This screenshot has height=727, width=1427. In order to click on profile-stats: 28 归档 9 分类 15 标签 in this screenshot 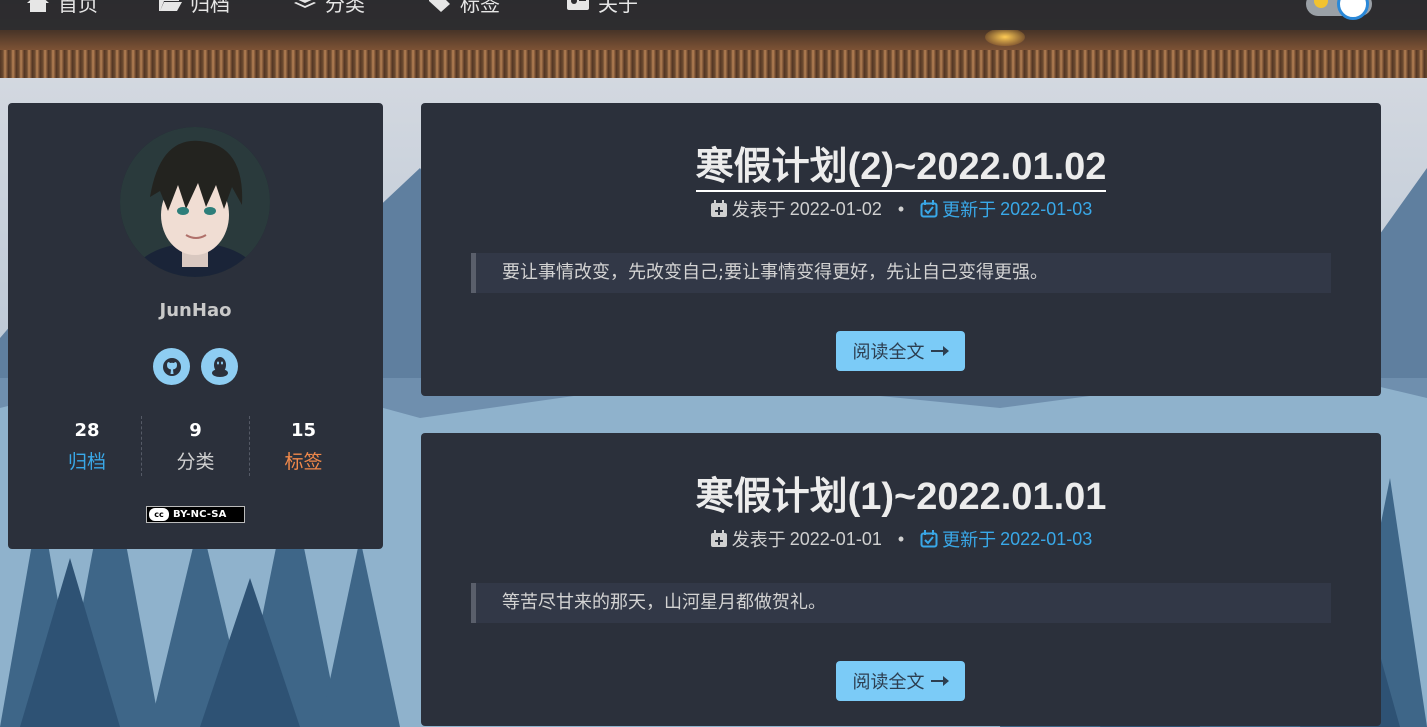, I will do `click(195, 446)`.